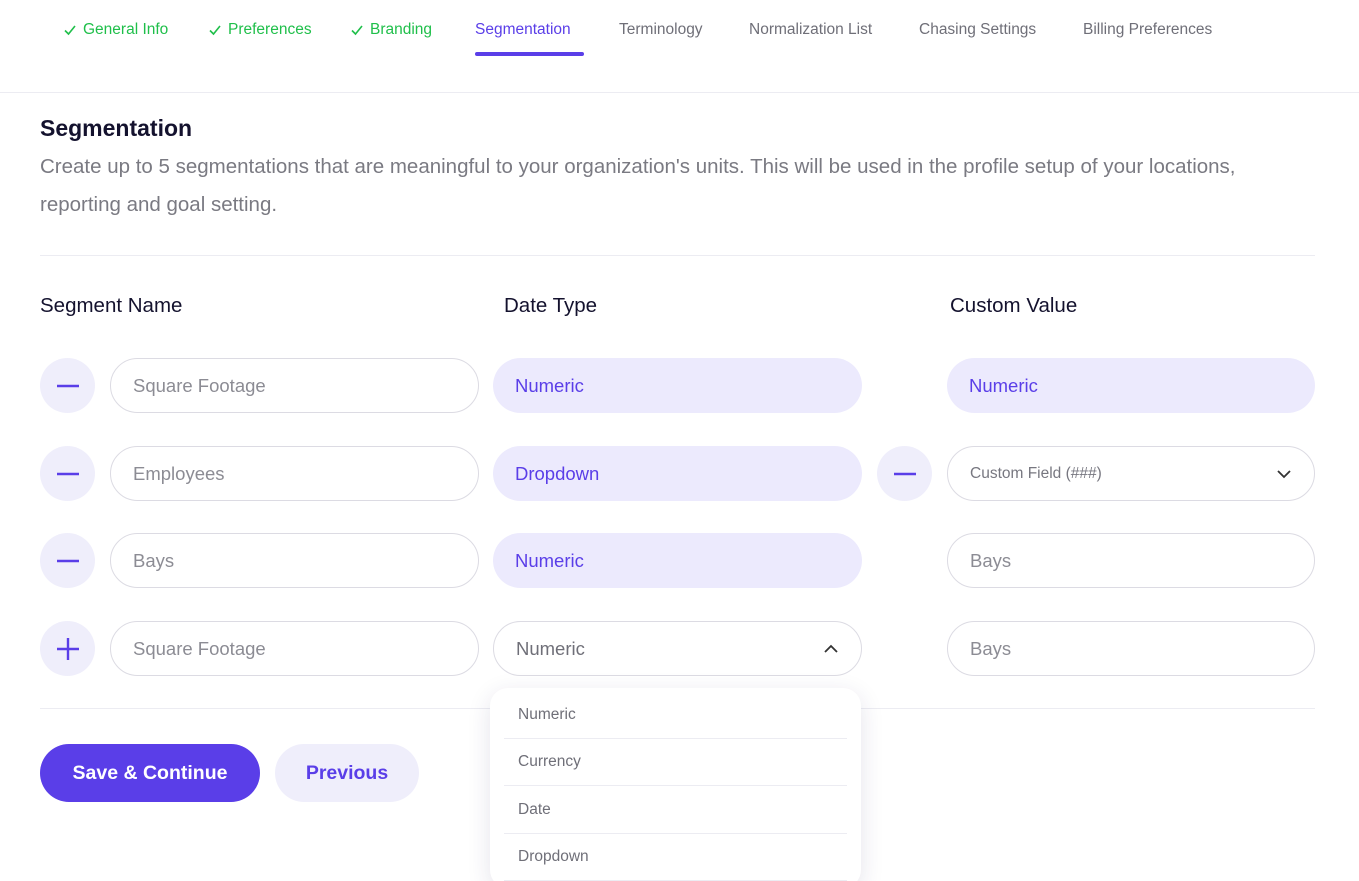  I want to click on tab-label: Branding, so click(401, 29).